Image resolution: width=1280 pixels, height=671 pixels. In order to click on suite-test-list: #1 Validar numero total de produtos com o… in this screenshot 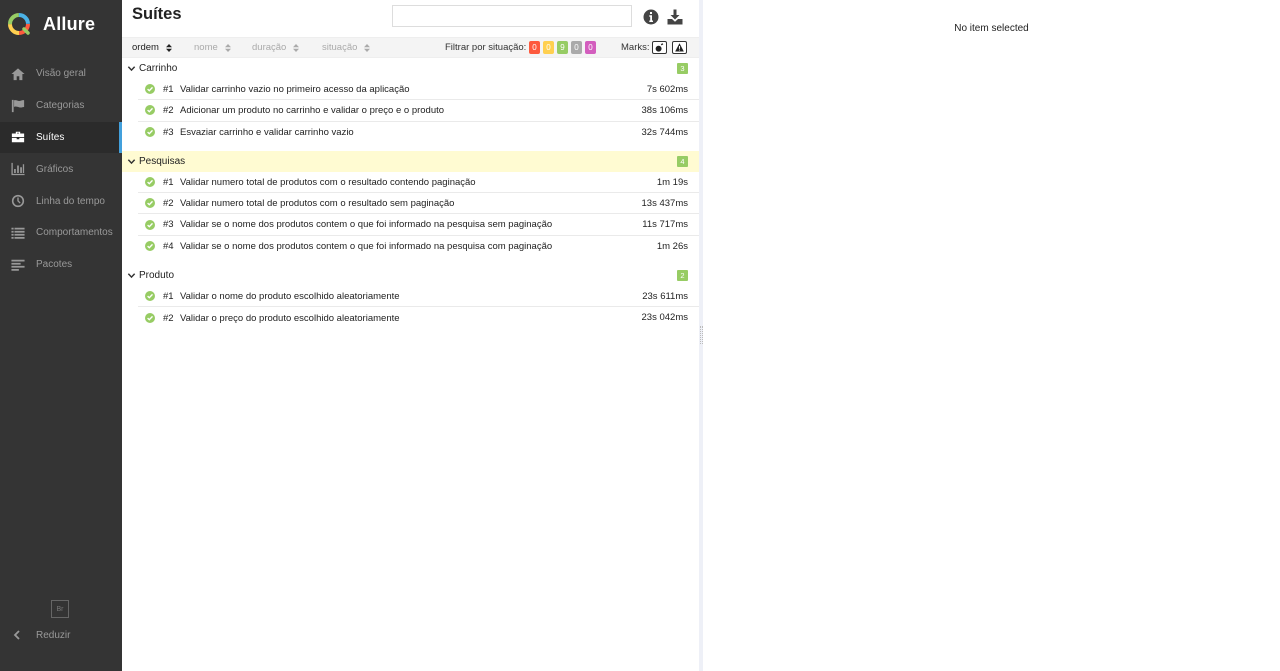, I will do `click(410, 214)`.